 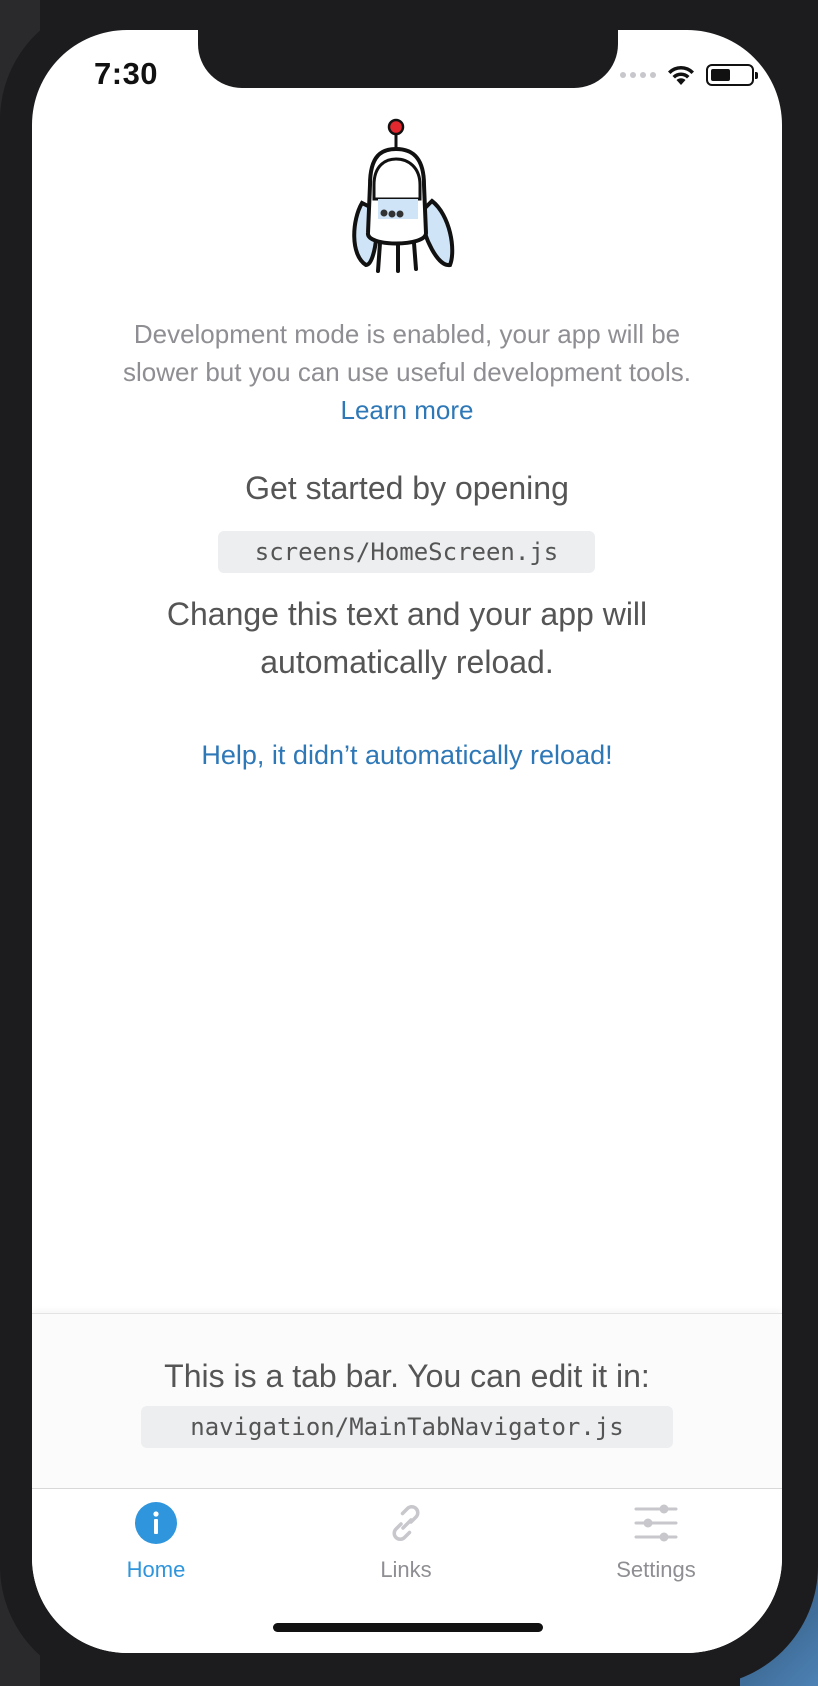 What do you see at coordinates (656, 1569) in the screenshot?
I see `tab-settings-label: Settings` at bounding box center [656, 1569].